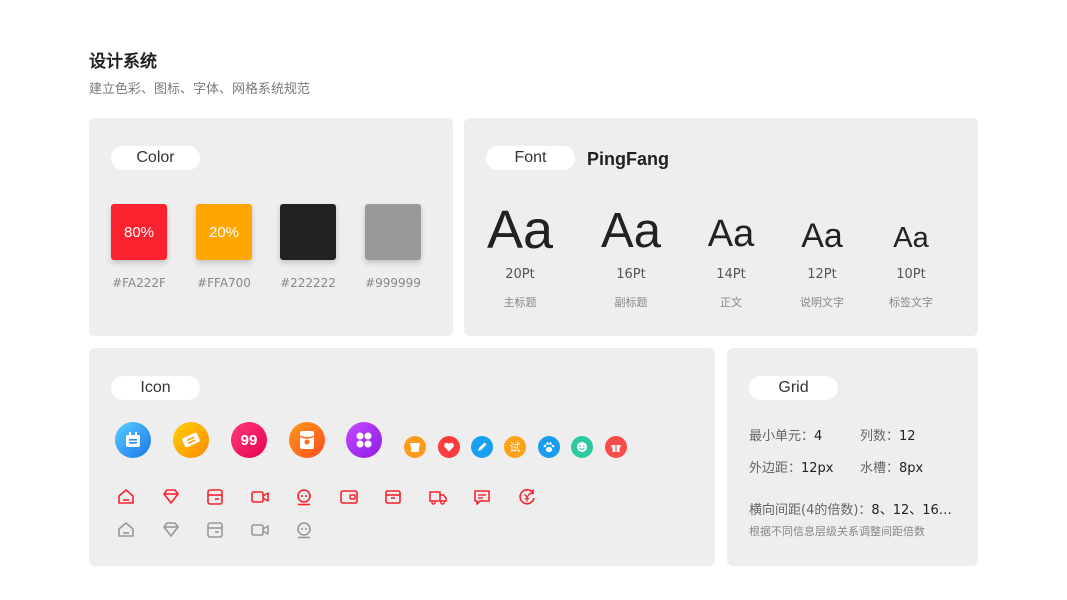  I want to click on font-sample-20pt: Aa, so click(520, 230).